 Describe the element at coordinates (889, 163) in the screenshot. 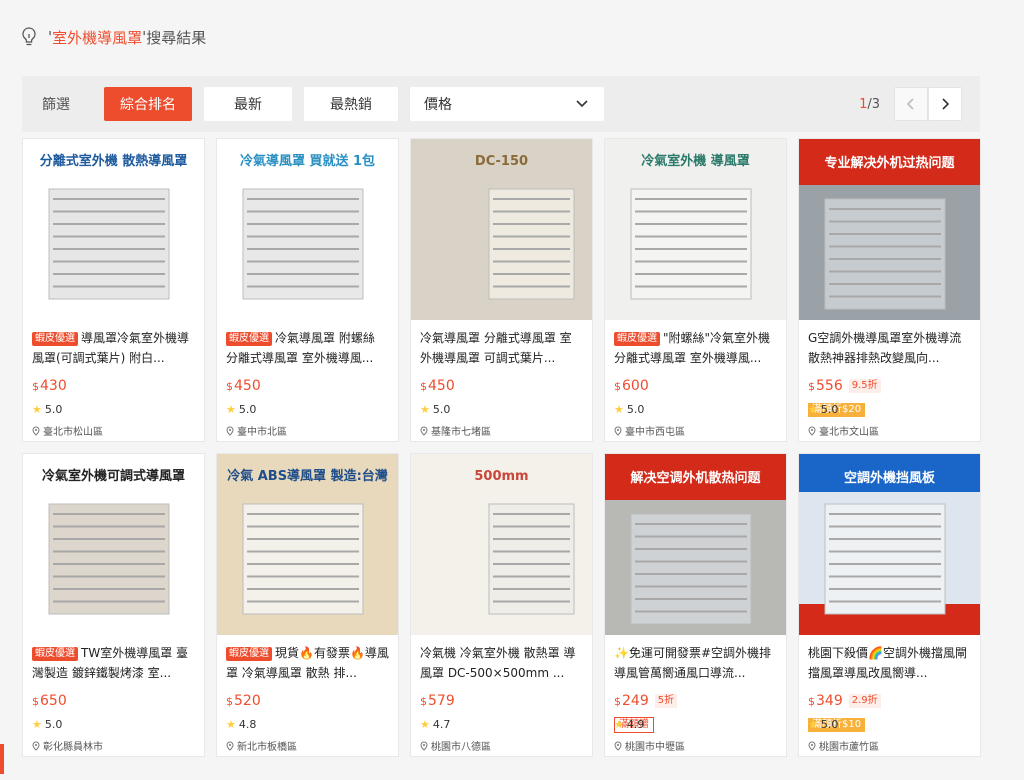

I see `product-image-caption: 专业解决外机过热问题` at that location.